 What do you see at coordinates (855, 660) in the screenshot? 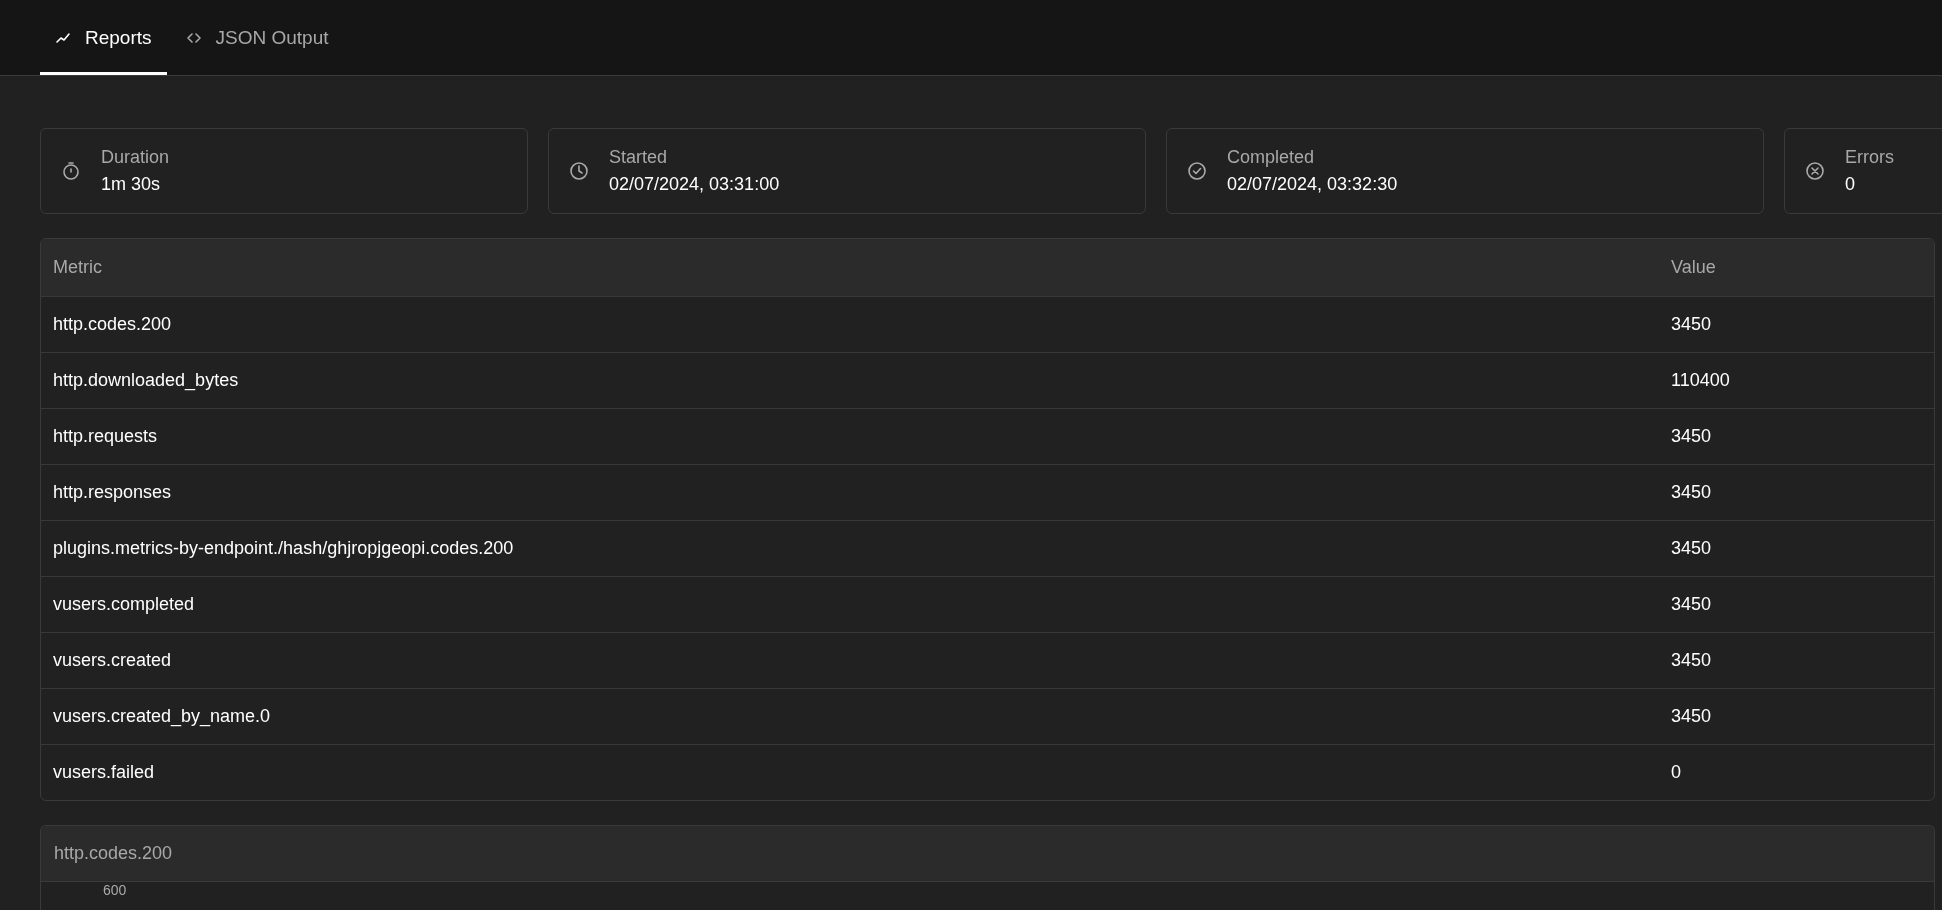
I see `table-cell: vusers.created` at bounding box center [855, 660].